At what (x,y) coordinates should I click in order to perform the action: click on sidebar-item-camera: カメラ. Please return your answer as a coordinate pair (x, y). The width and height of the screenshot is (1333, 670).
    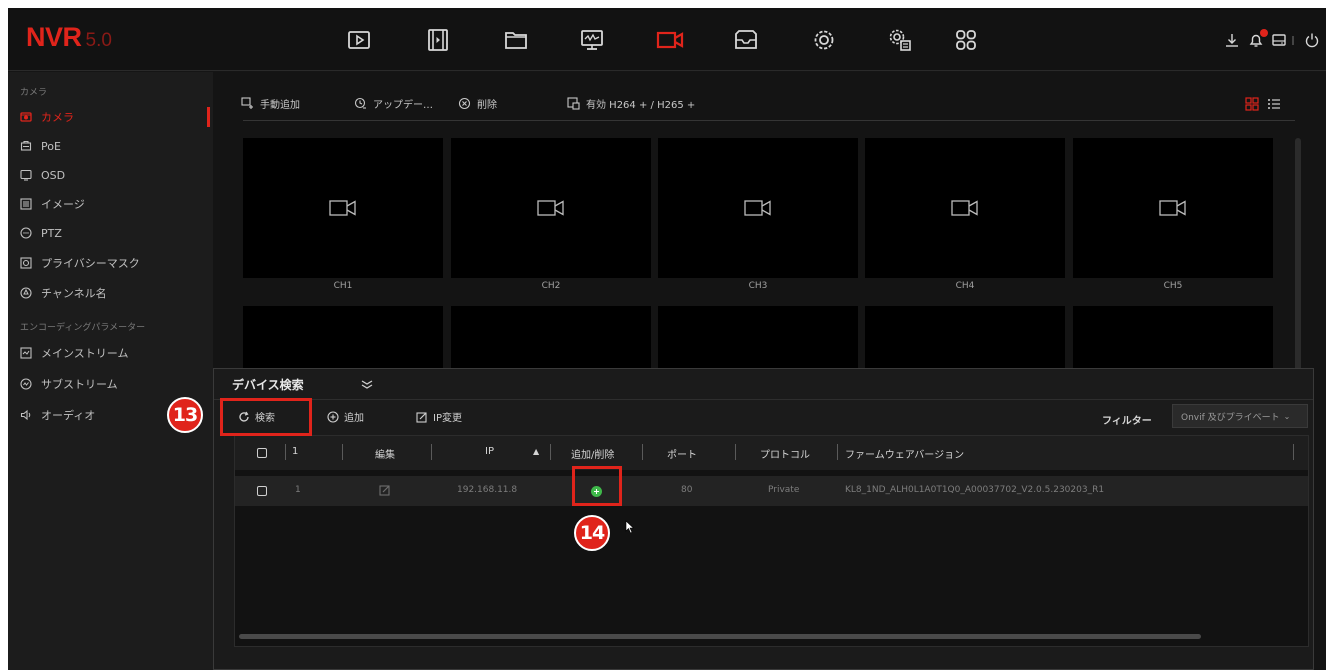
    Looking at the image, I should click on (110, 117).